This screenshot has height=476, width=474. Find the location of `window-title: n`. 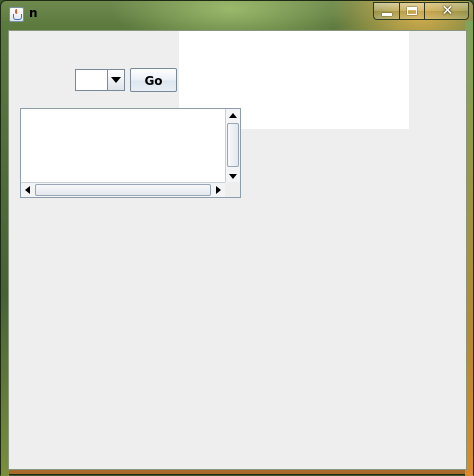

window-title: n is located at coordinates (33, 13).